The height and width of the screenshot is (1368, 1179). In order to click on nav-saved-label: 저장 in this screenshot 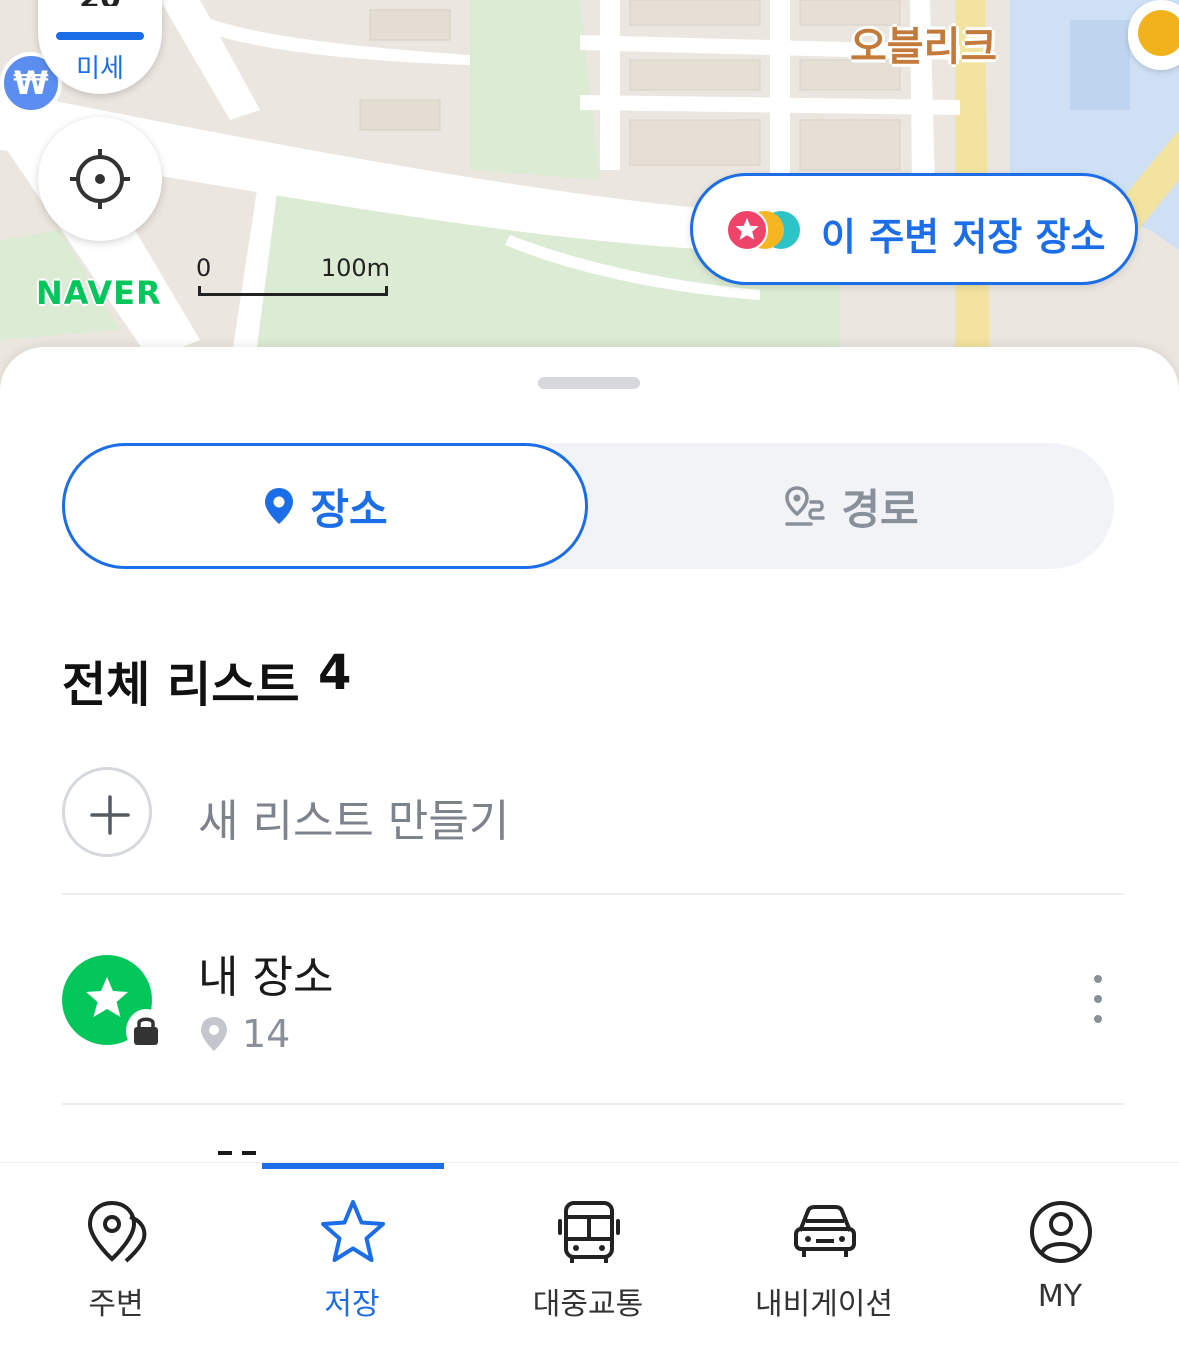, I will do `click(352, 1304)`.